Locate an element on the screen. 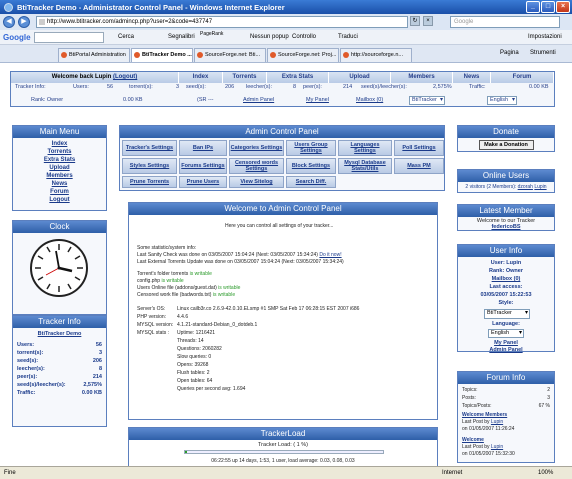 The height and width of the screenshot is (479, 572). menu-upload: Upload is located at coordinates (59, 168).